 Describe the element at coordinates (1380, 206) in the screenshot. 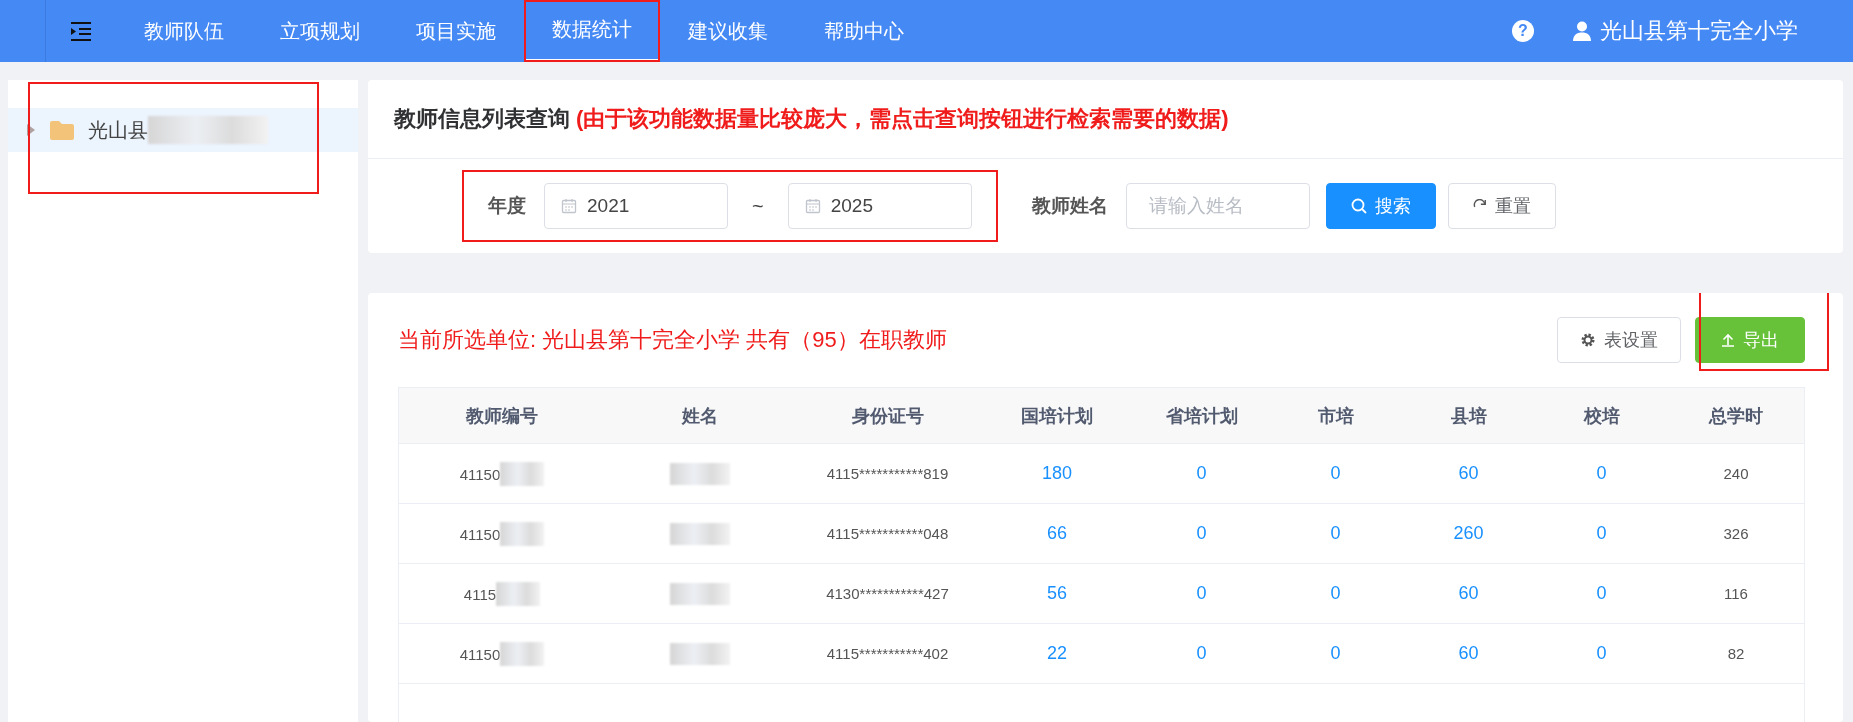

I see `search-button: 搜索` at that location.